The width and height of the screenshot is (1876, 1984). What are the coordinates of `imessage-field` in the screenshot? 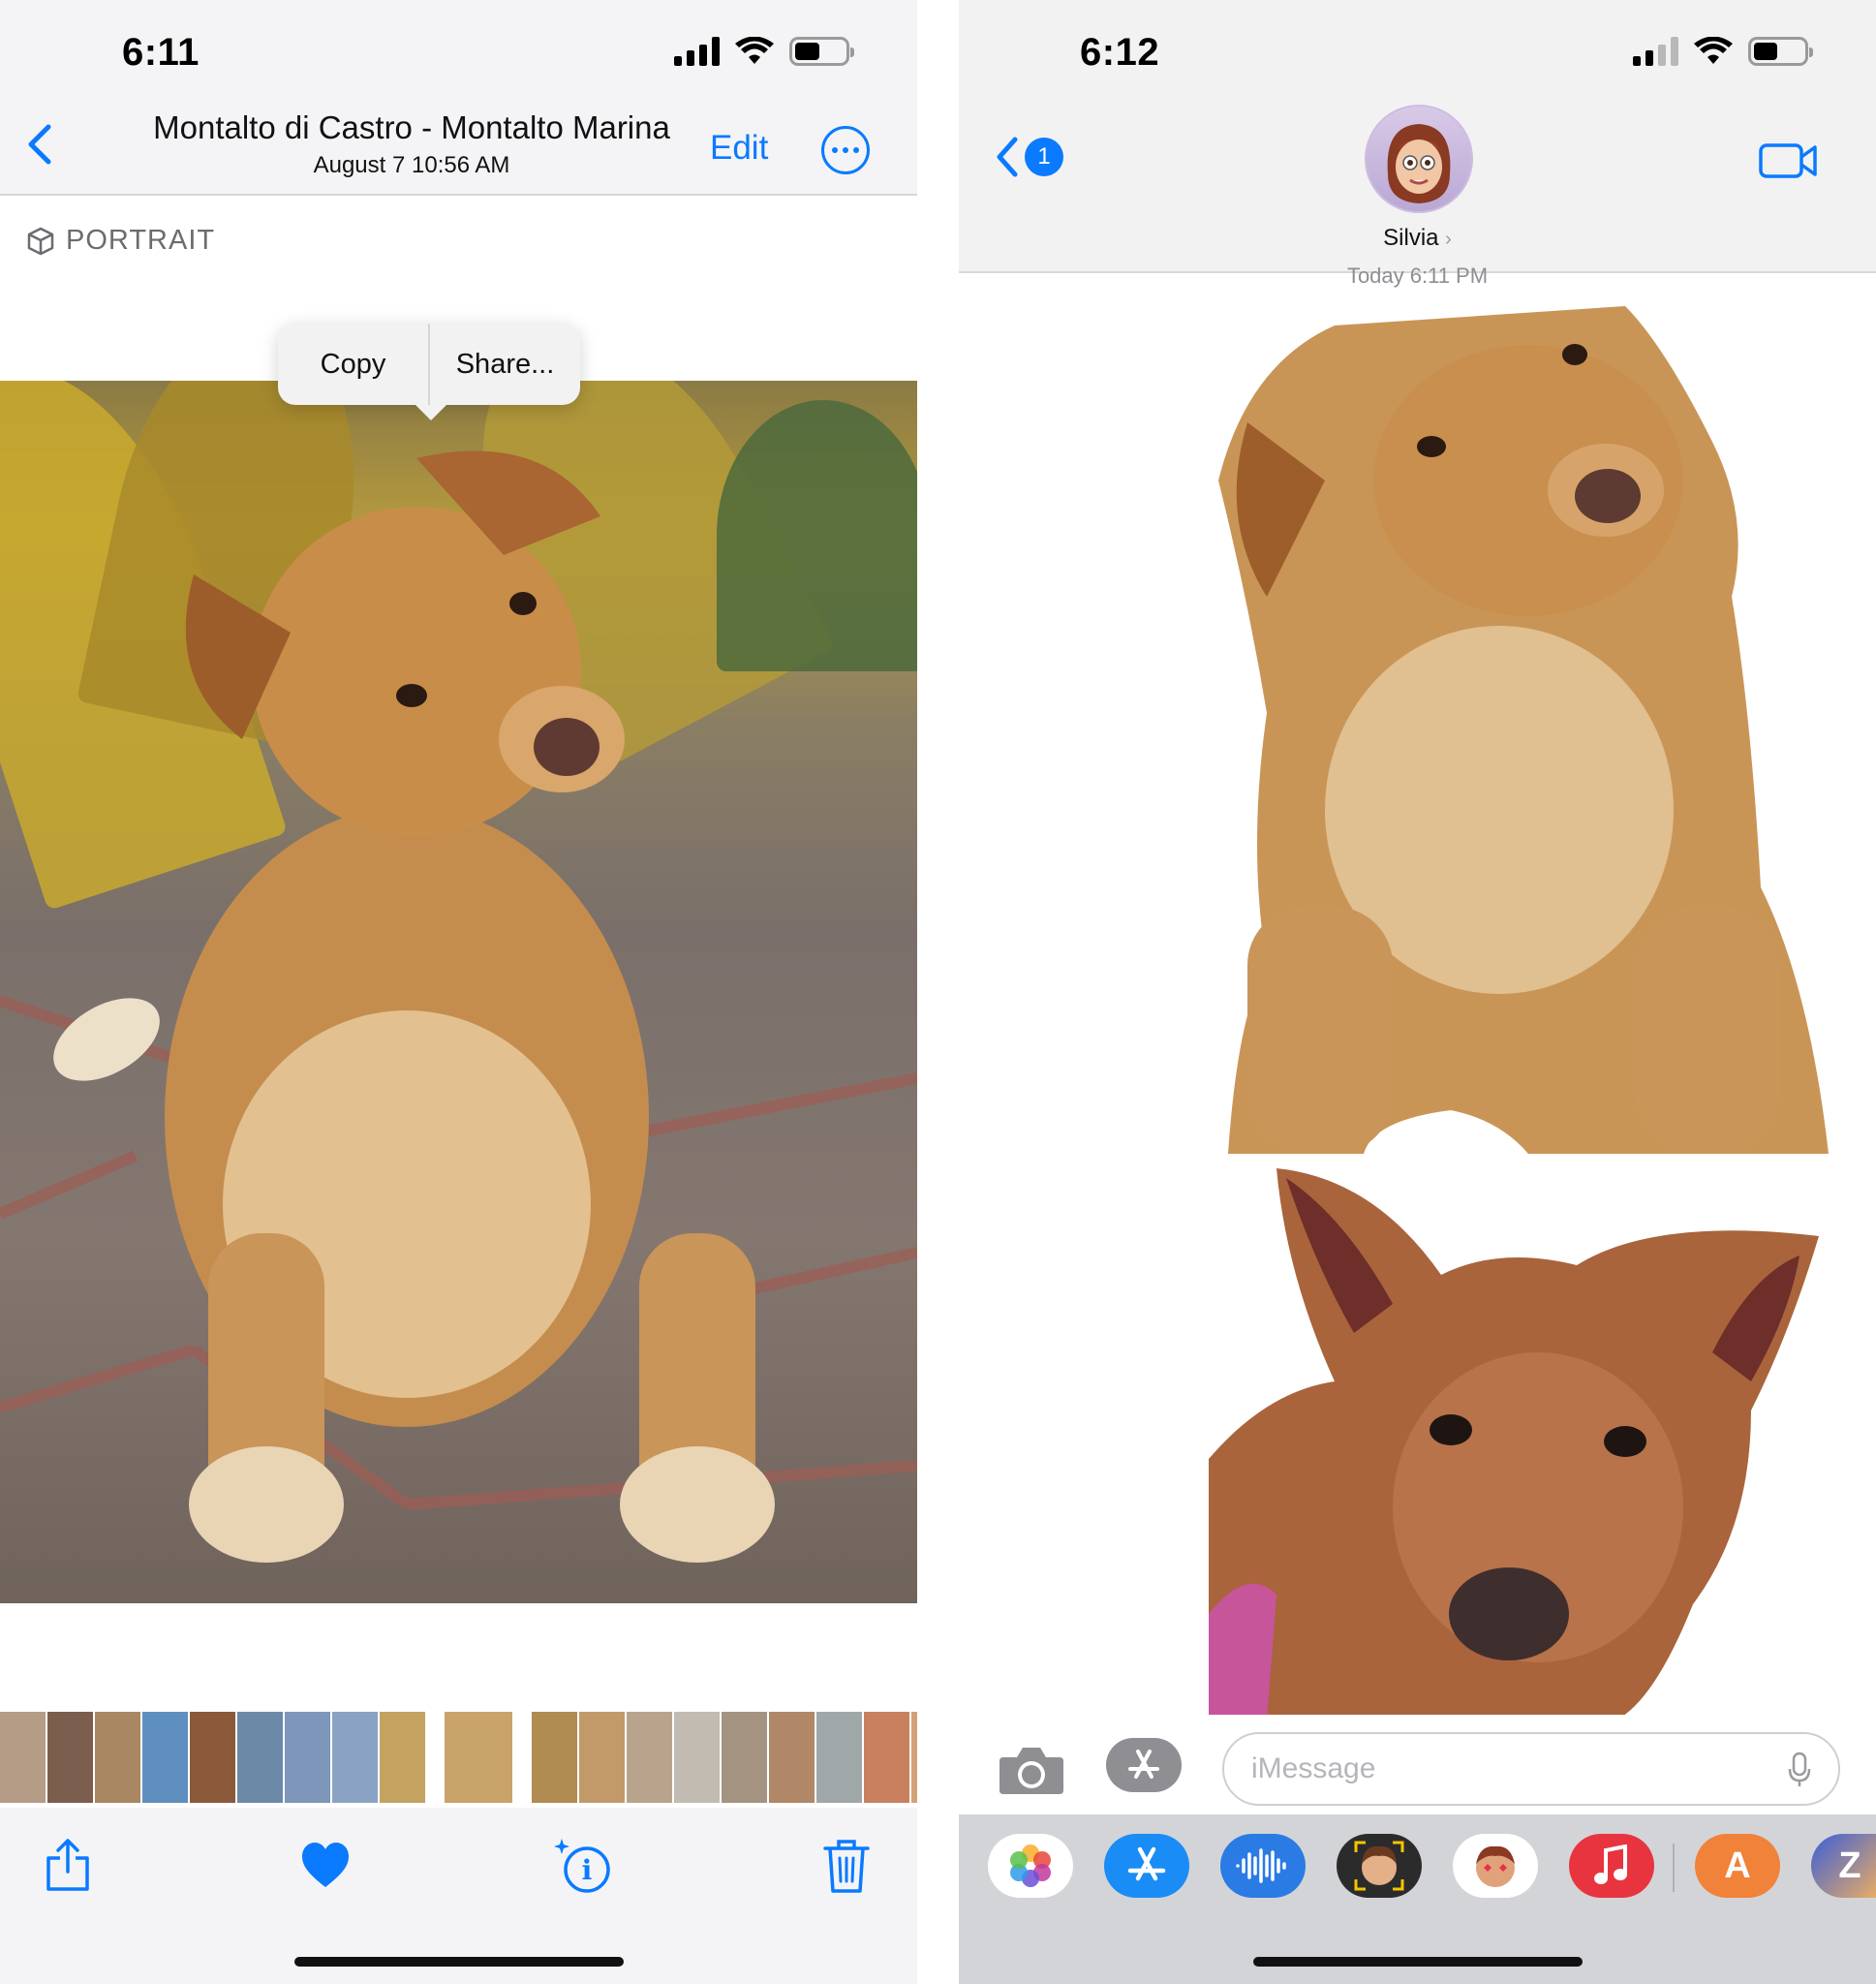 It's located at (1531, 1769).